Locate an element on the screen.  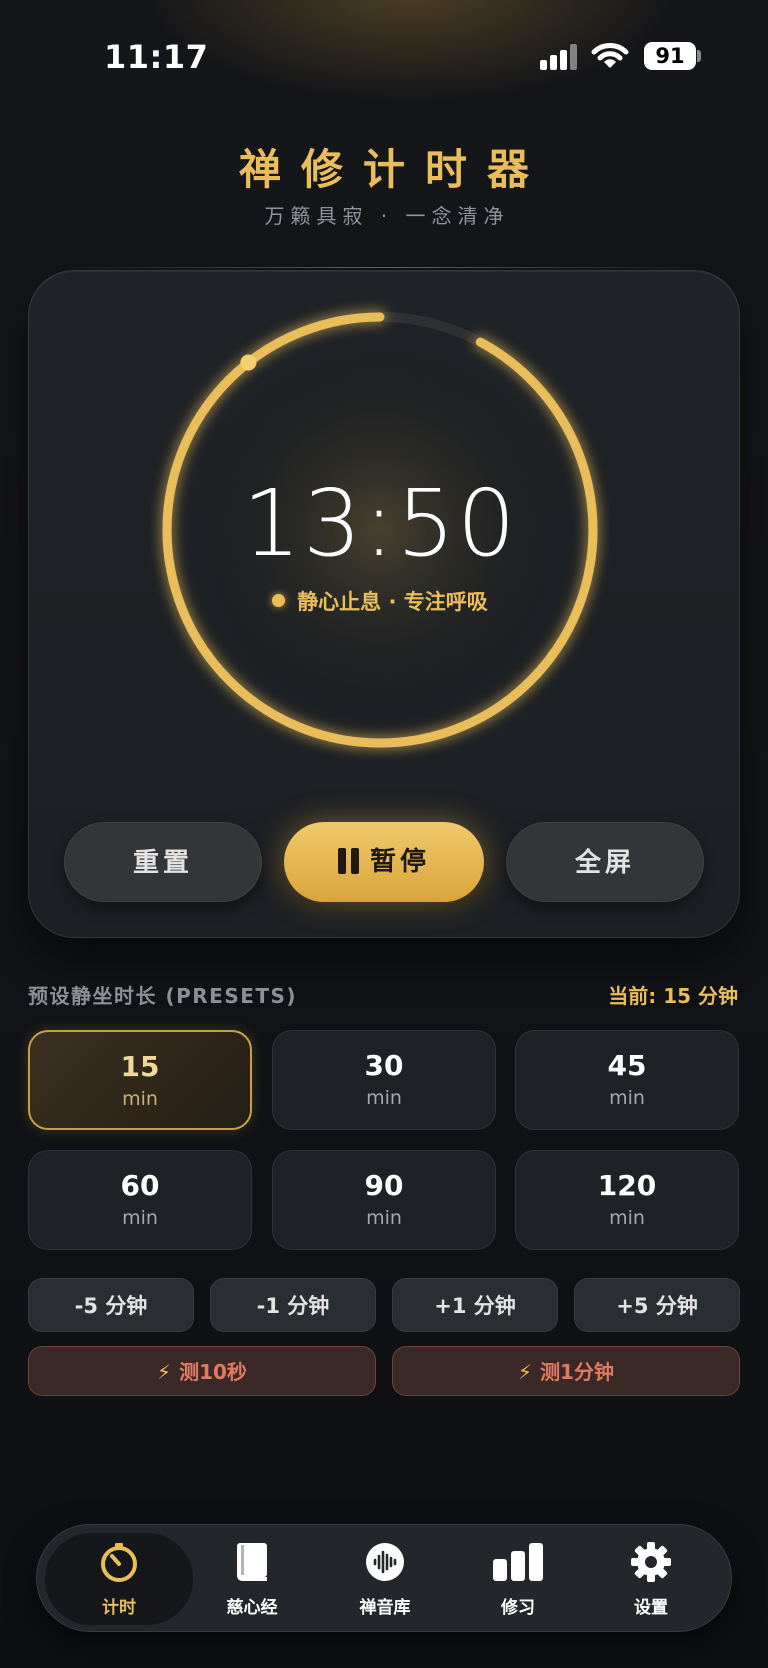
preset-value: 15 is located at coordinates (140, 1066).